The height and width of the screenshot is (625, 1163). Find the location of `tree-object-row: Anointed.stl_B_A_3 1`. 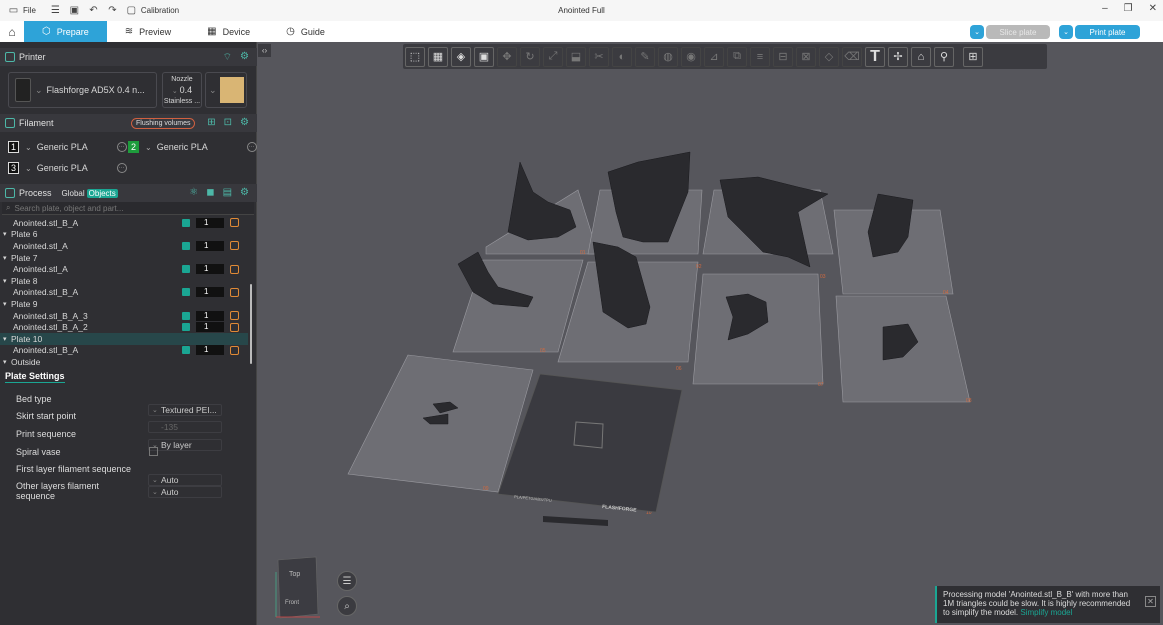

tree-object-row: Anointed.stl_B_A_3 1 is located at coordinates (124, 316).